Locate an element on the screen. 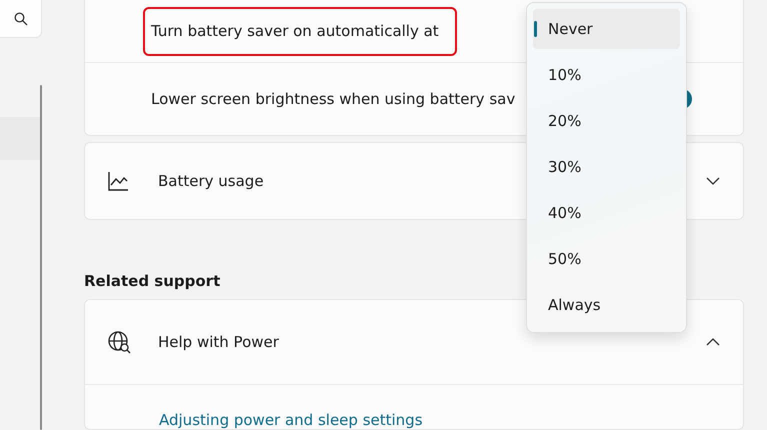 The width and height of the screenshot is (767, 430). dropdown-option: 50% is located at coordinates (606, 259).